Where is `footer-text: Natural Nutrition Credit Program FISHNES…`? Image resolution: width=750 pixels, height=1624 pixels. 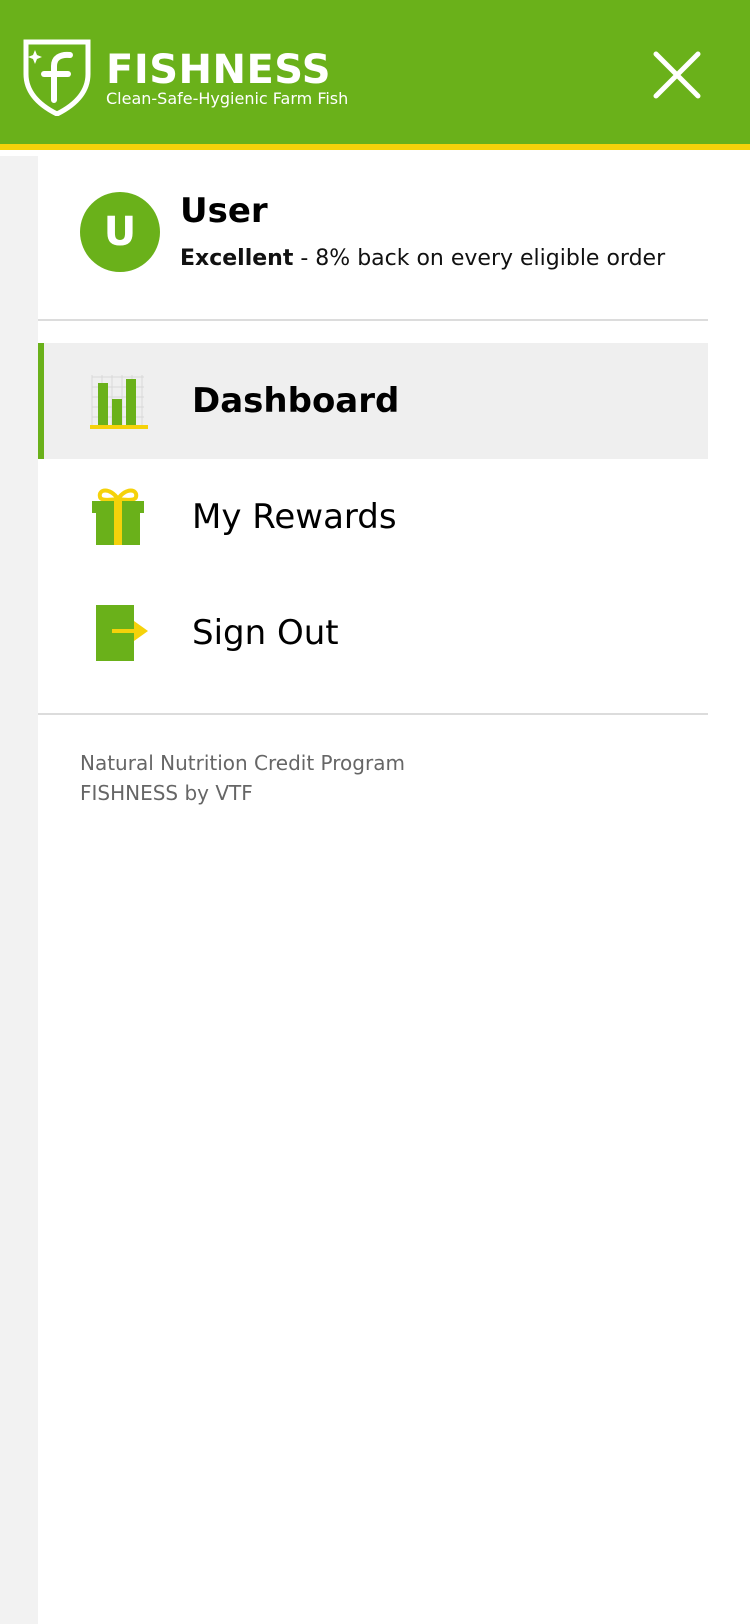
footer-text: Natural Nutrition Credit Program FISHNES… is located at coordinates (242, 778).